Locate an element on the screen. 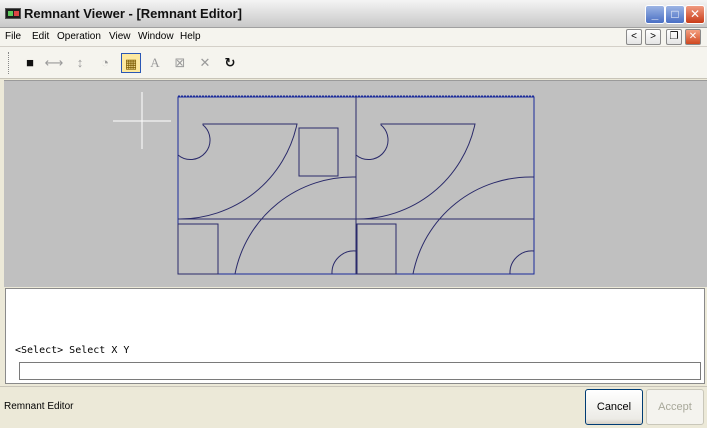  toolbar-grip is located at coordinates (9, 63).